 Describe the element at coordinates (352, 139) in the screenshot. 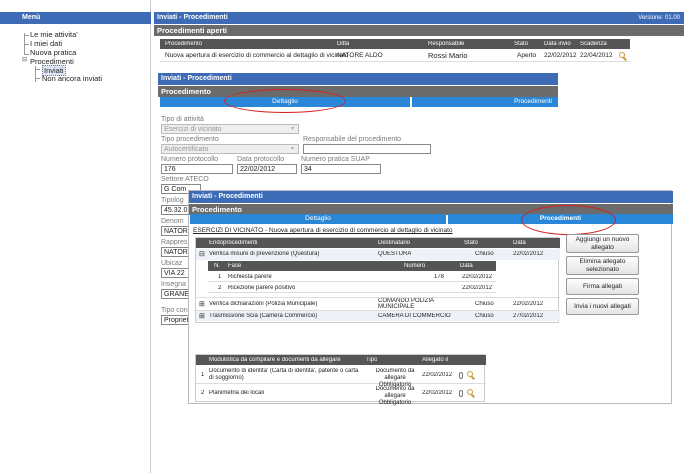

I see `label-responsabile: Responsabile del procedimento` at that location.